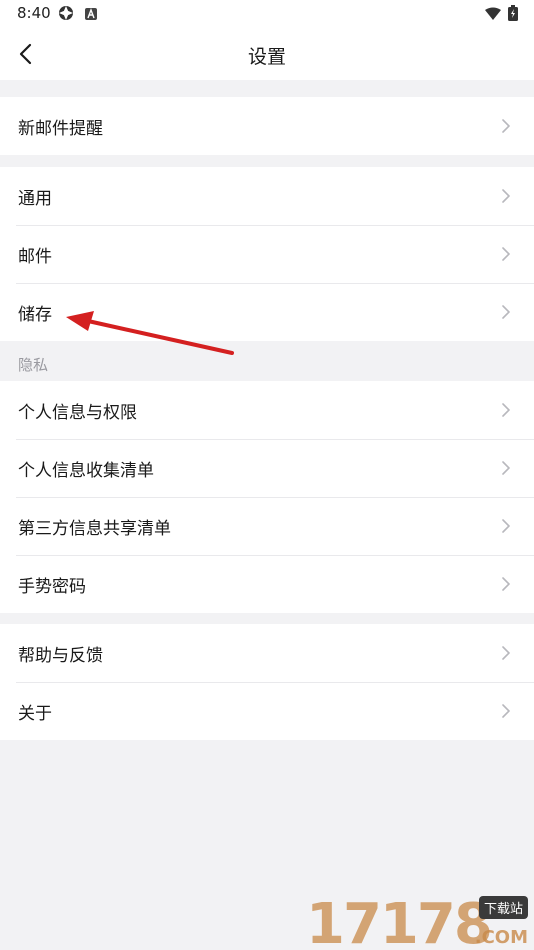  I want to click on row-label: 手势密码, so click(52, 586).